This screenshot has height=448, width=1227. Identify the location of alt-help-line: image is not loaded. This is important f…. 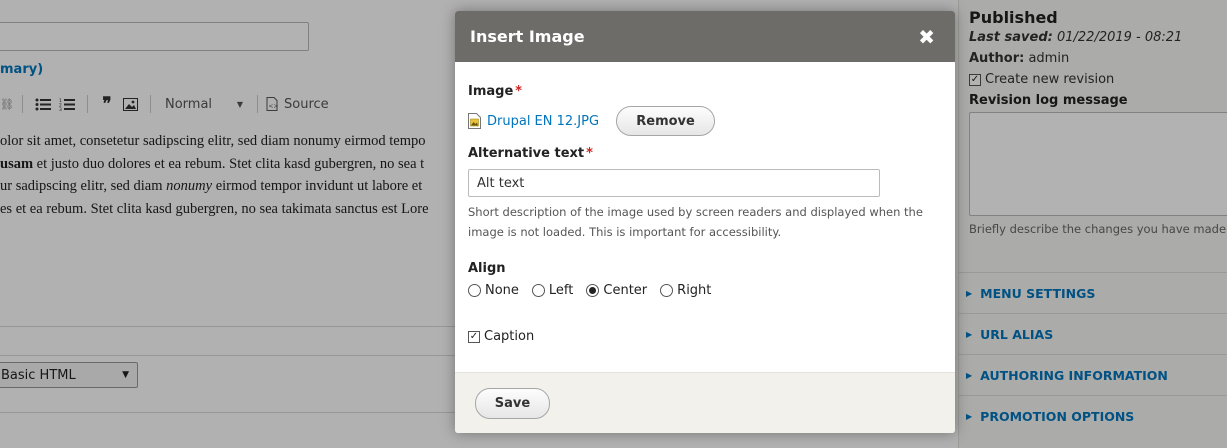
(625, 232).